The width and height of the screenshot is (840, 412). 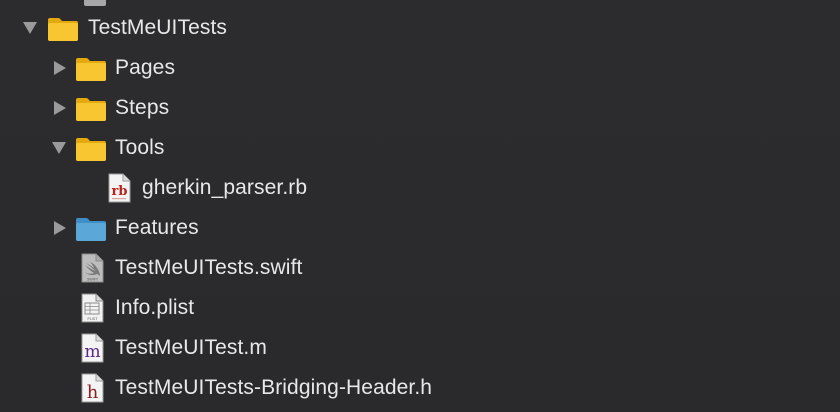 What do you see at coordinates (91, 229) in the screenshot?
I see `blue-folder-icon` at bounding box center [91, 229].